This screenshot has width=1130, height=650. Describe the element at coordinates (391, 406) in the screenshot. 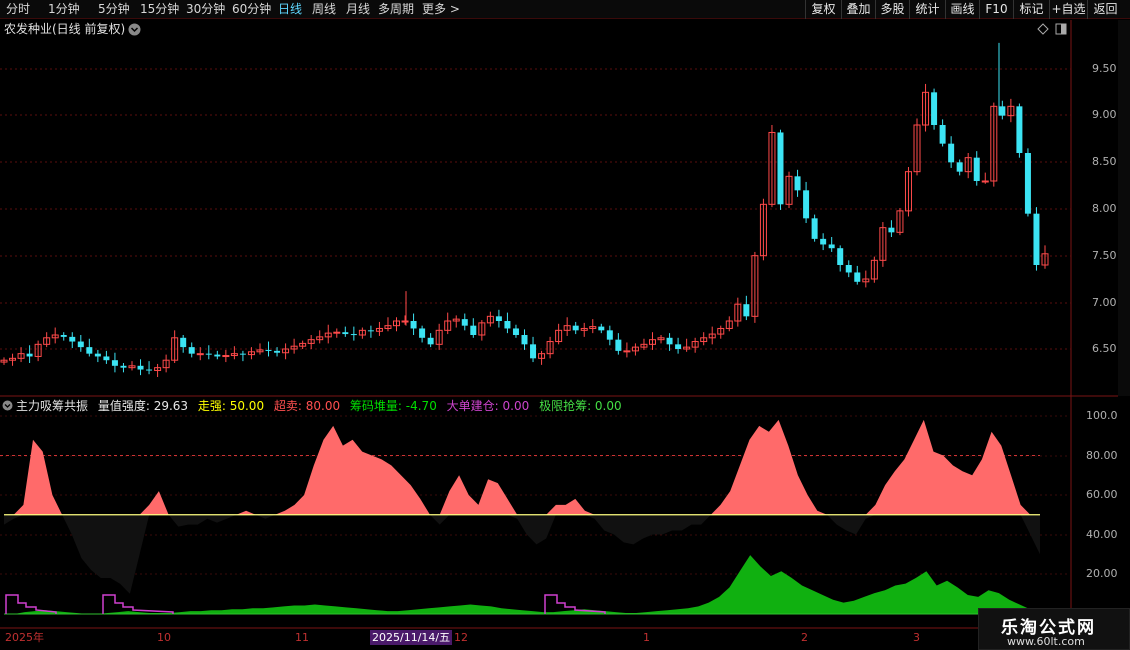

I see `indicator-value-3: 筹码堆量: -4.70` at that location.